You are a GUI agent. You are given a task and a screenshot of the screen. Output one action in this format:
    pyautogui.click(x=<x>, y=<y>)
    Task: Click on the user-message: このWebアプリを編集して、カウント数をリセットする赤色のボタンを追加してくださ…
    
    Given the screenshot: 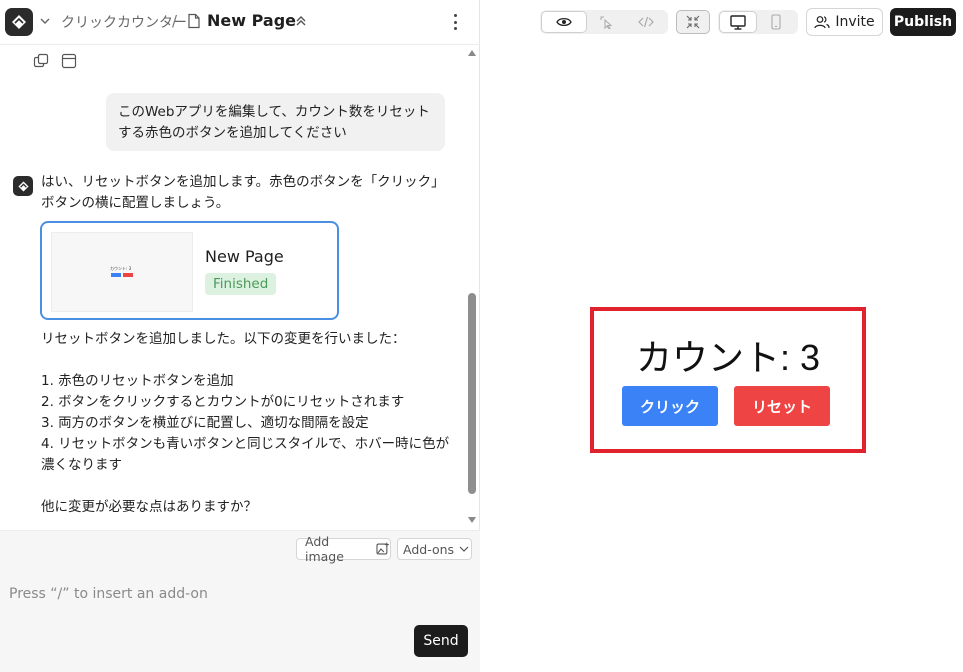 What is the action you would take?
    pyautogui.click(x=275, y=122)
    